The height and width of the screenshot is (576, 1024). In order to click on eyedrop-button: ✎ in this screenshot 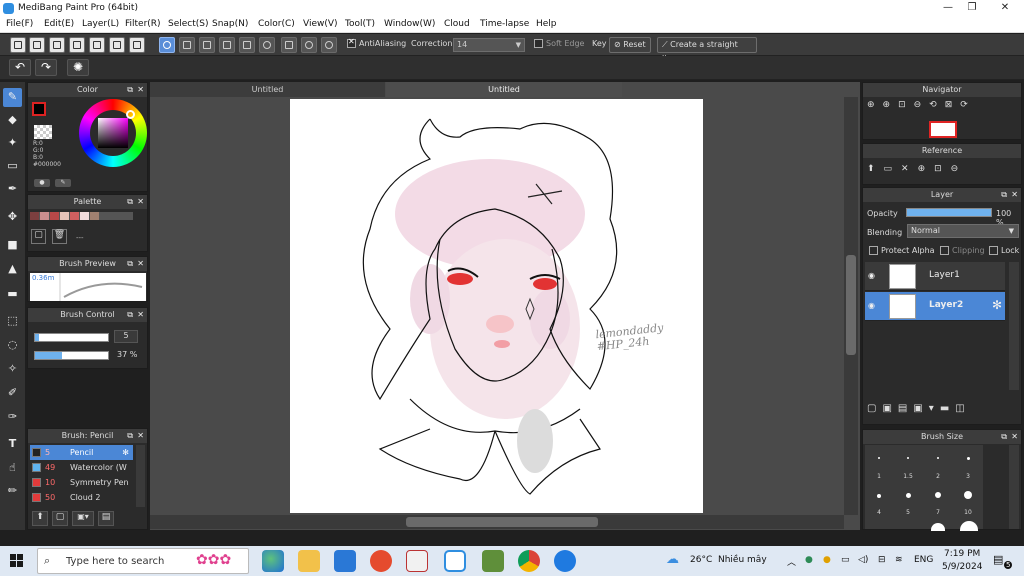, I will do `click(63, 183)`.